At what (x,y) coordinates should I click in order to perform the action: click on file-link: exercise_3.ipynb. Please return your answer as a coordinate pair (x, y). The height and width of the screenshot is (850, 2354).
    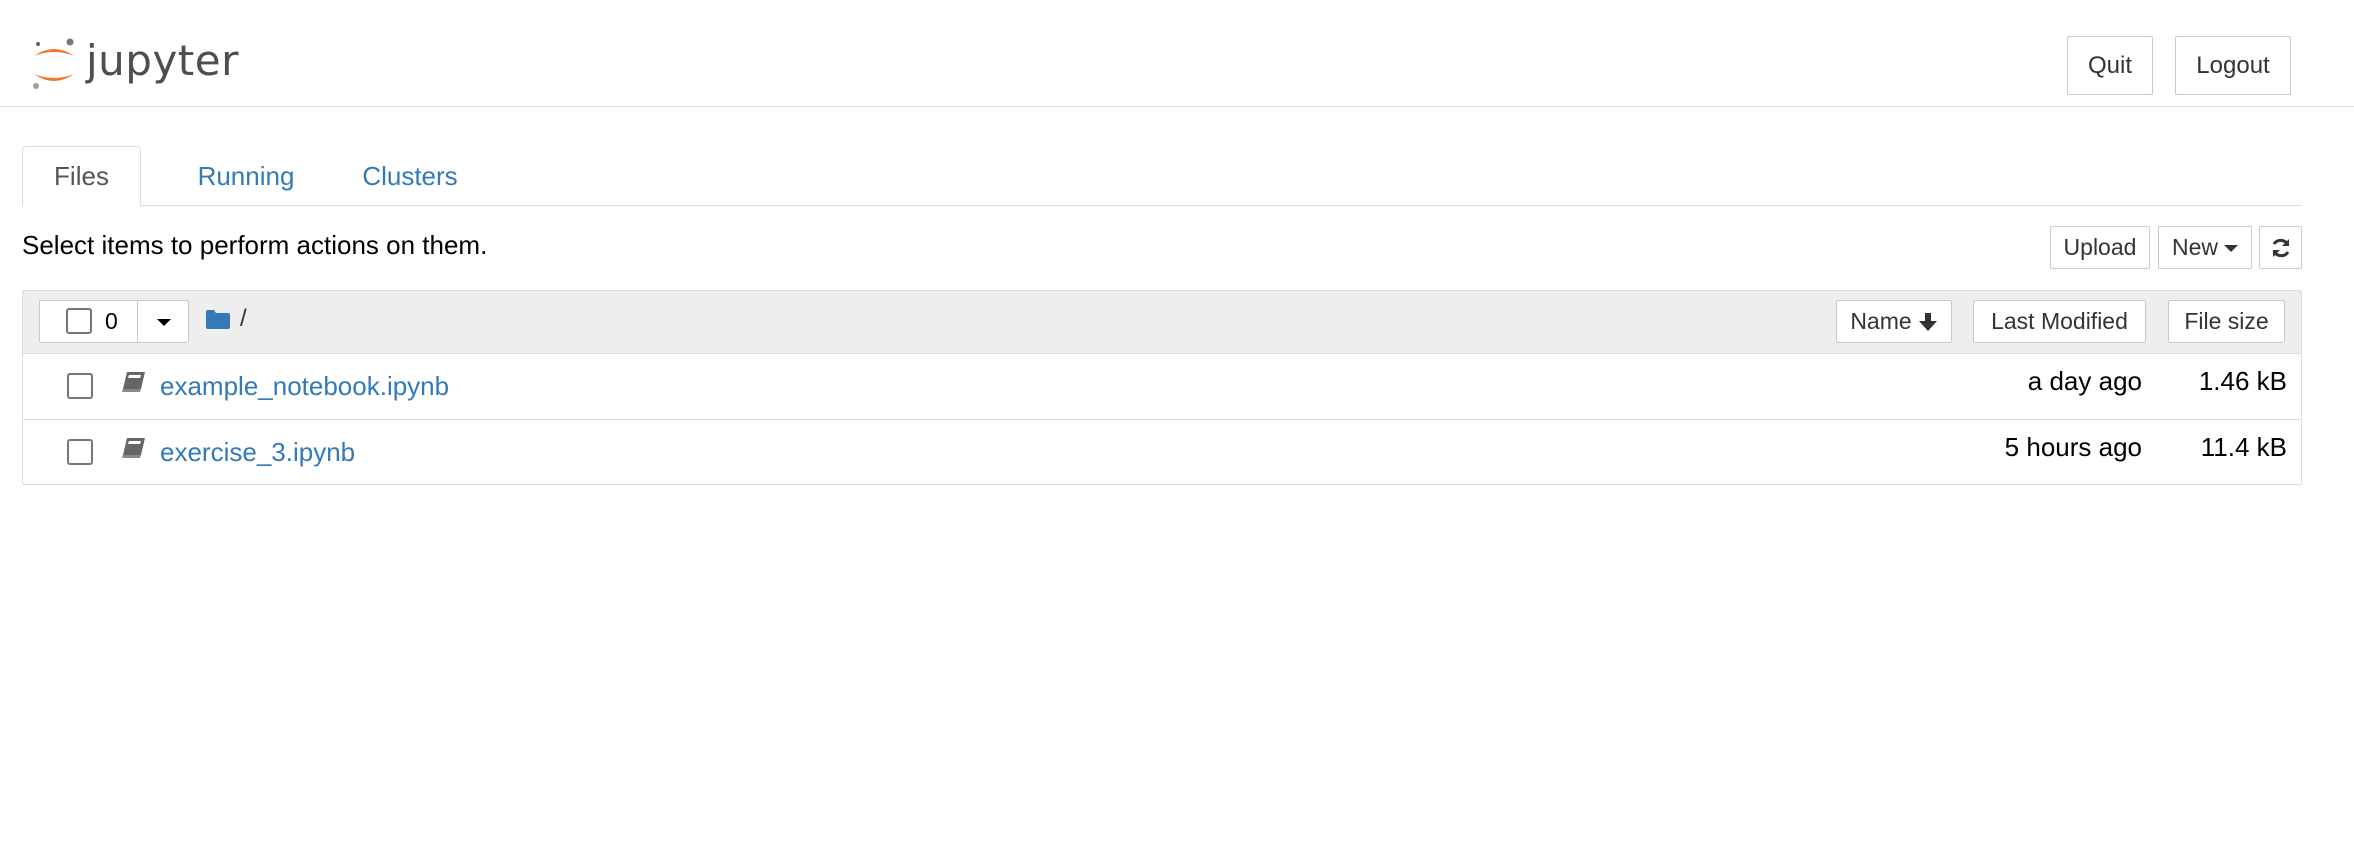
    Looking at the image, I should click on (257, 452).